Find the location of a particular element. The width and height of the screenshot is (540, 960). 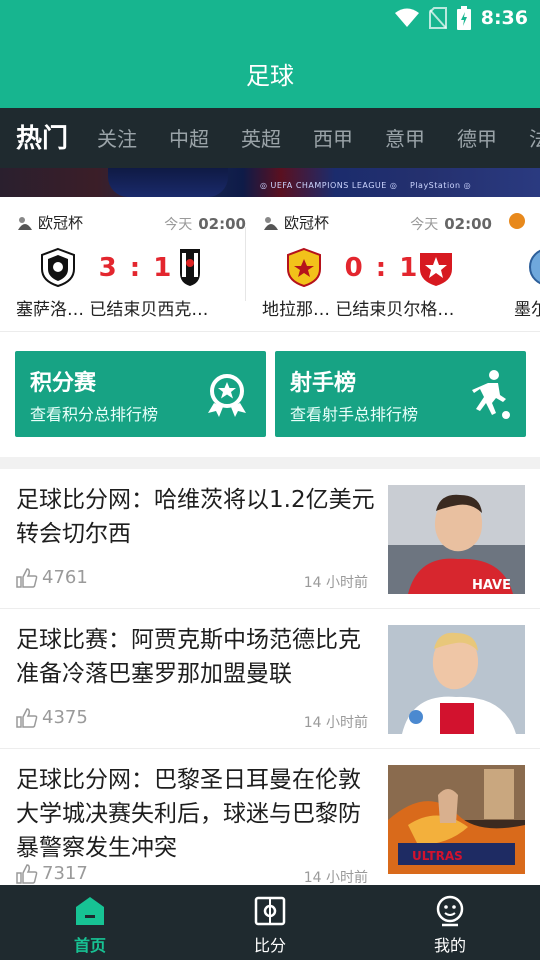

nav-profile: 我的 is located at coordinates (450, 922).